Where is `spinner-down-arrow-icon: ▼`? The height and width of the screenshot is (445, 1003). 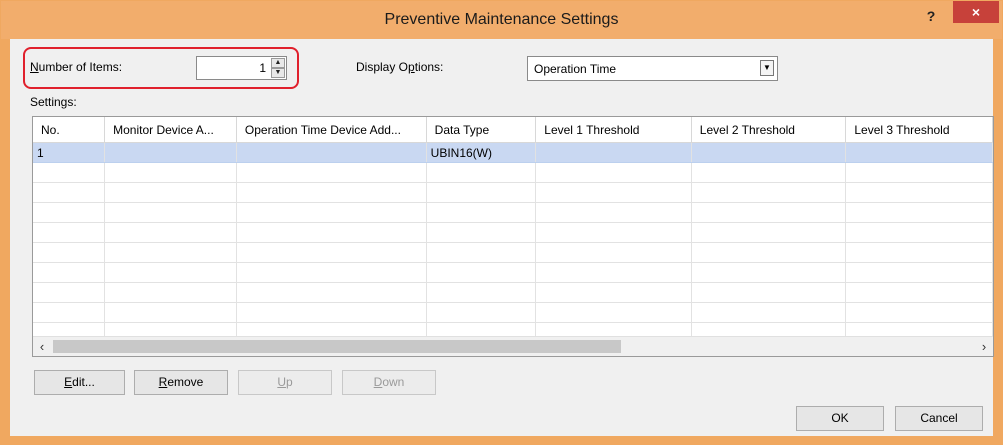 spinner-down-arrow-icon: ▼ is located at coordinates (278, 73).